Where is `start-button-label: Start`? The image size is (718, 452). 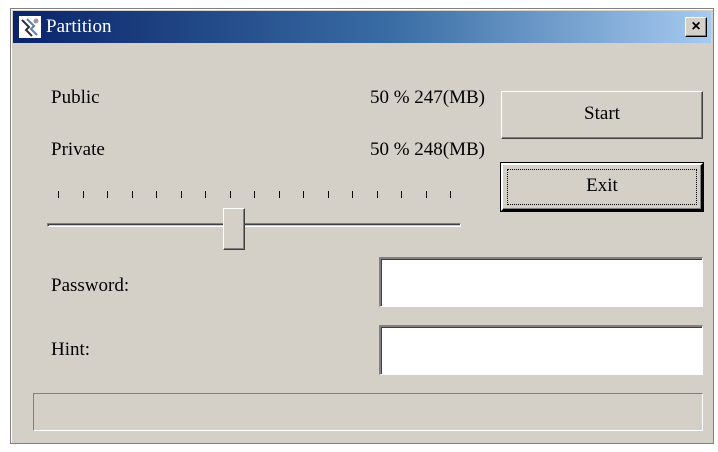
start-button-label: Start is located at coordinates (602, 113).